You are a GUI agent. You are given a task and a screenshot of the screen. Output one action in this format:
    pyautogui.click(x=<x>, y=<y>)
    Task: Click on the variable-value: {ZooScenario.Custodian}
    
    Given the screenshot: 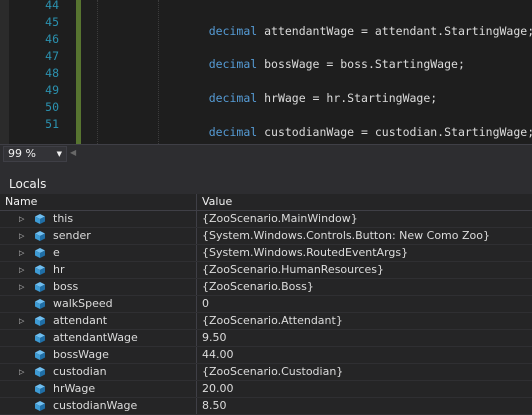 What is the action you would take?
    pyautogui.click(x=272, y=372)
    